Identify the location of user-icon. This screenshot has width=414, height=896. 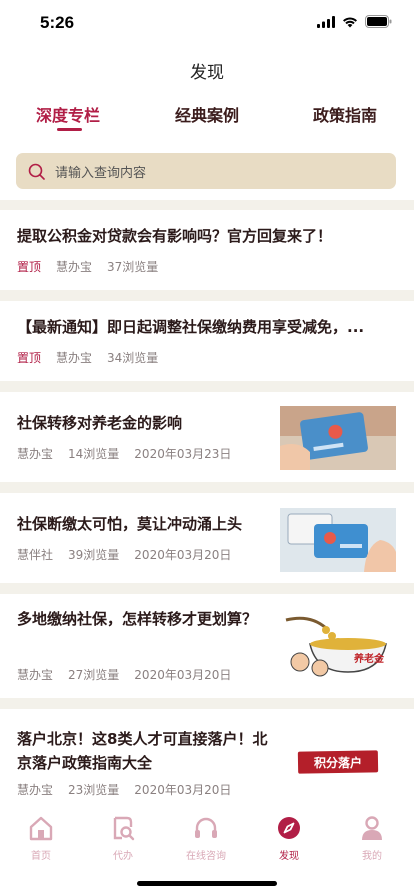
(372, 828).